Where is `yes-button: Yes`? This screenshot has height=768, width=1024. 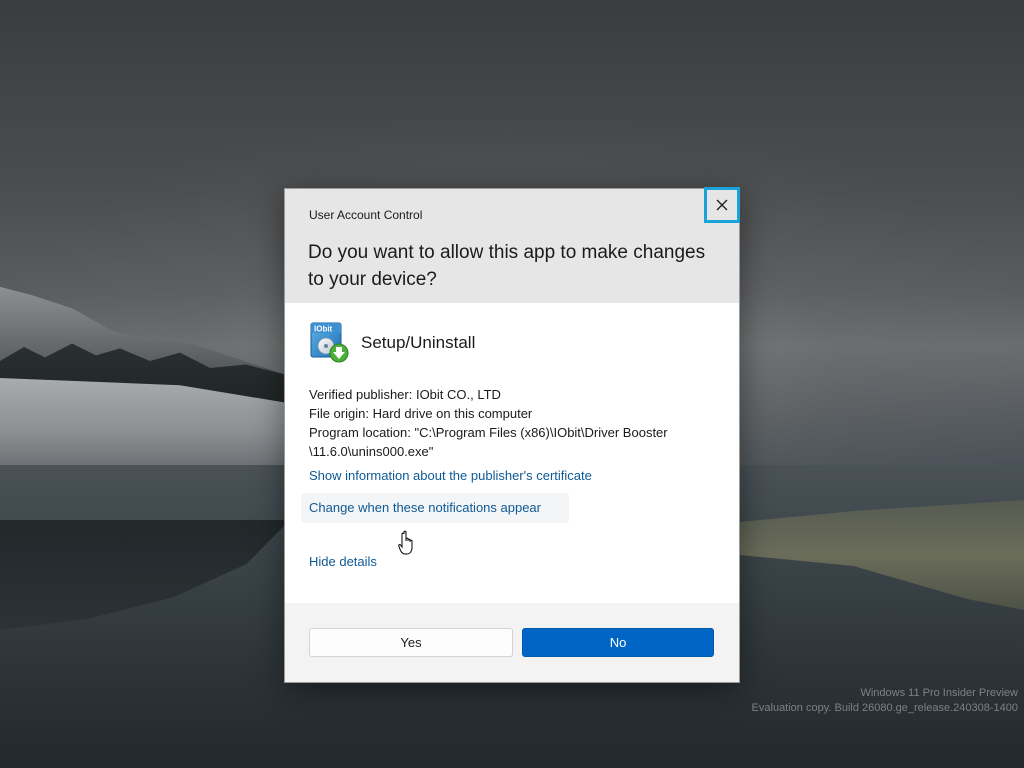
yes-button: Yes is located at coordinates (411, 642).